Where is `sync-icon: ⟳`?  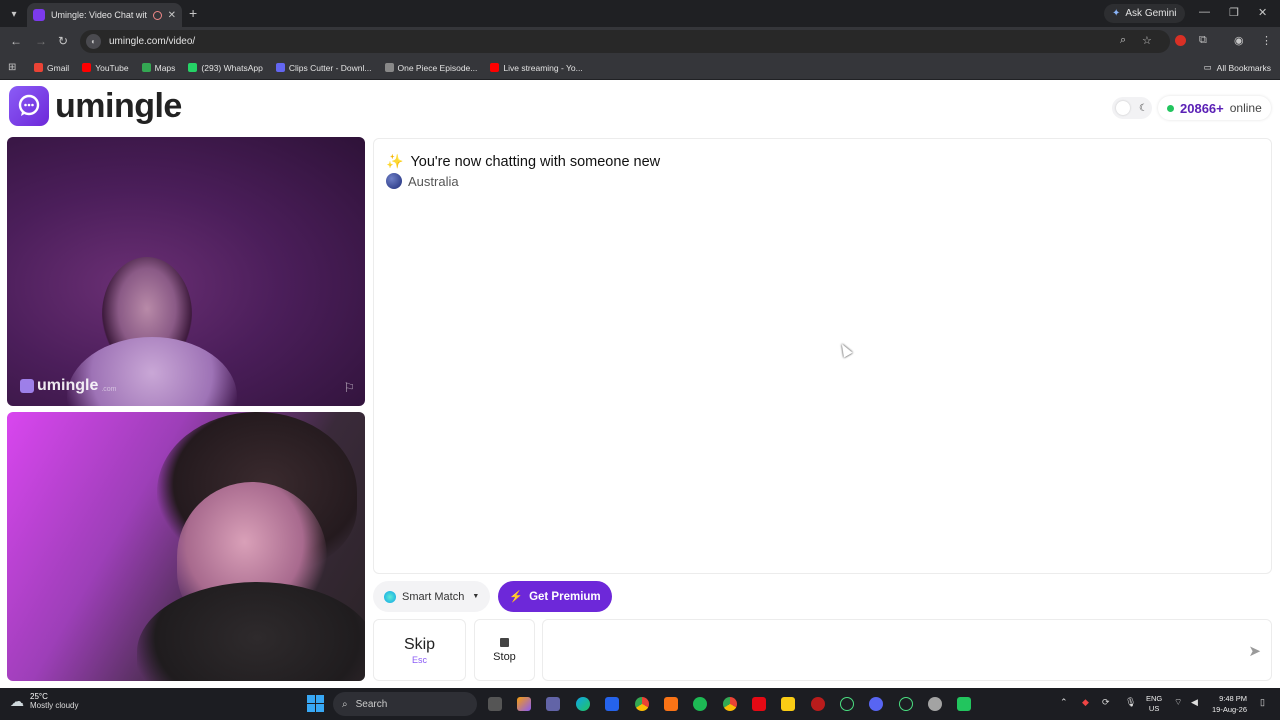
sync-icon: ⟳ is located at coordinates (1106, 702).